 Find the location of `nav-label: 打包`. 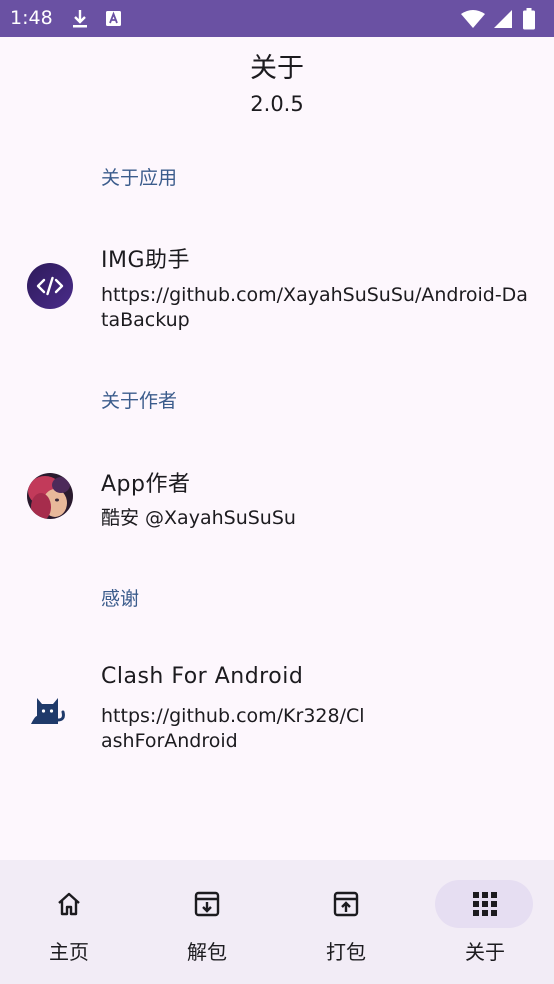

nav-label: 打包 is located at coordinates (346, 952).